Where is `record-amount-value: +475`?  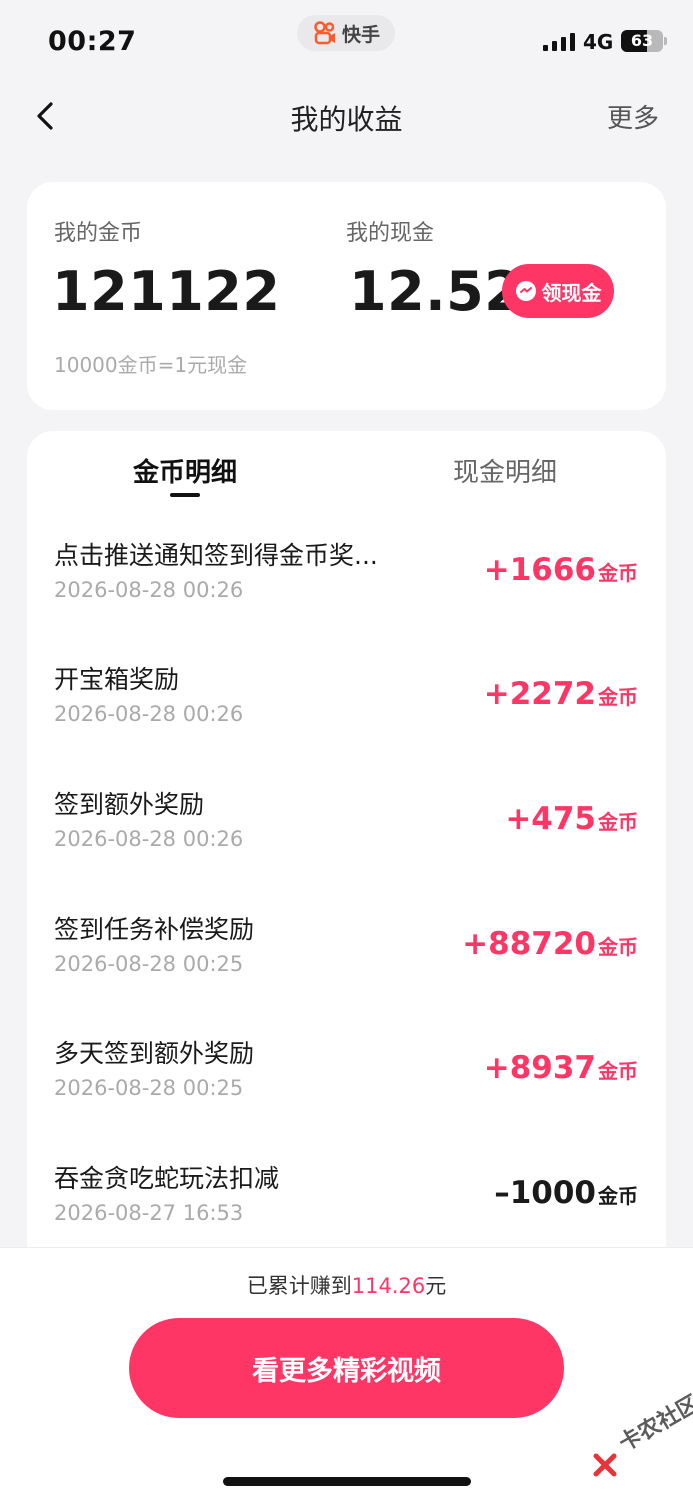 record-amount-value: +475 is located at coordinates (550, 819).